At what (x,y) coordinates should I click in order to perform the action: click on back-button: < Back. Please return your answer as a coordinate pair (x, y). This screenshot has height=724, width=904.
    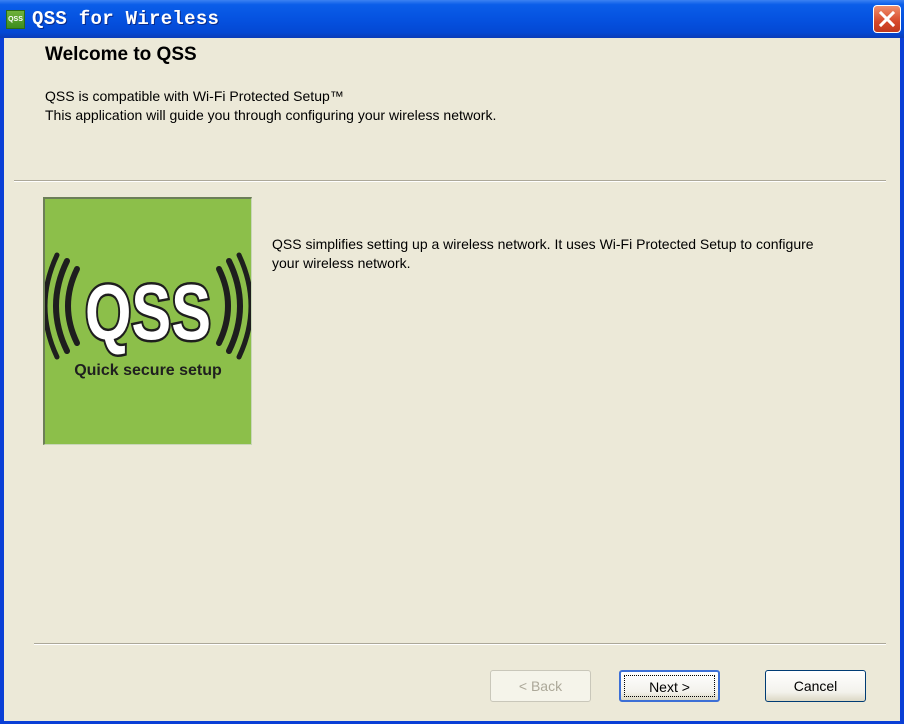
    Looking at the image, I should click on (540, 686).